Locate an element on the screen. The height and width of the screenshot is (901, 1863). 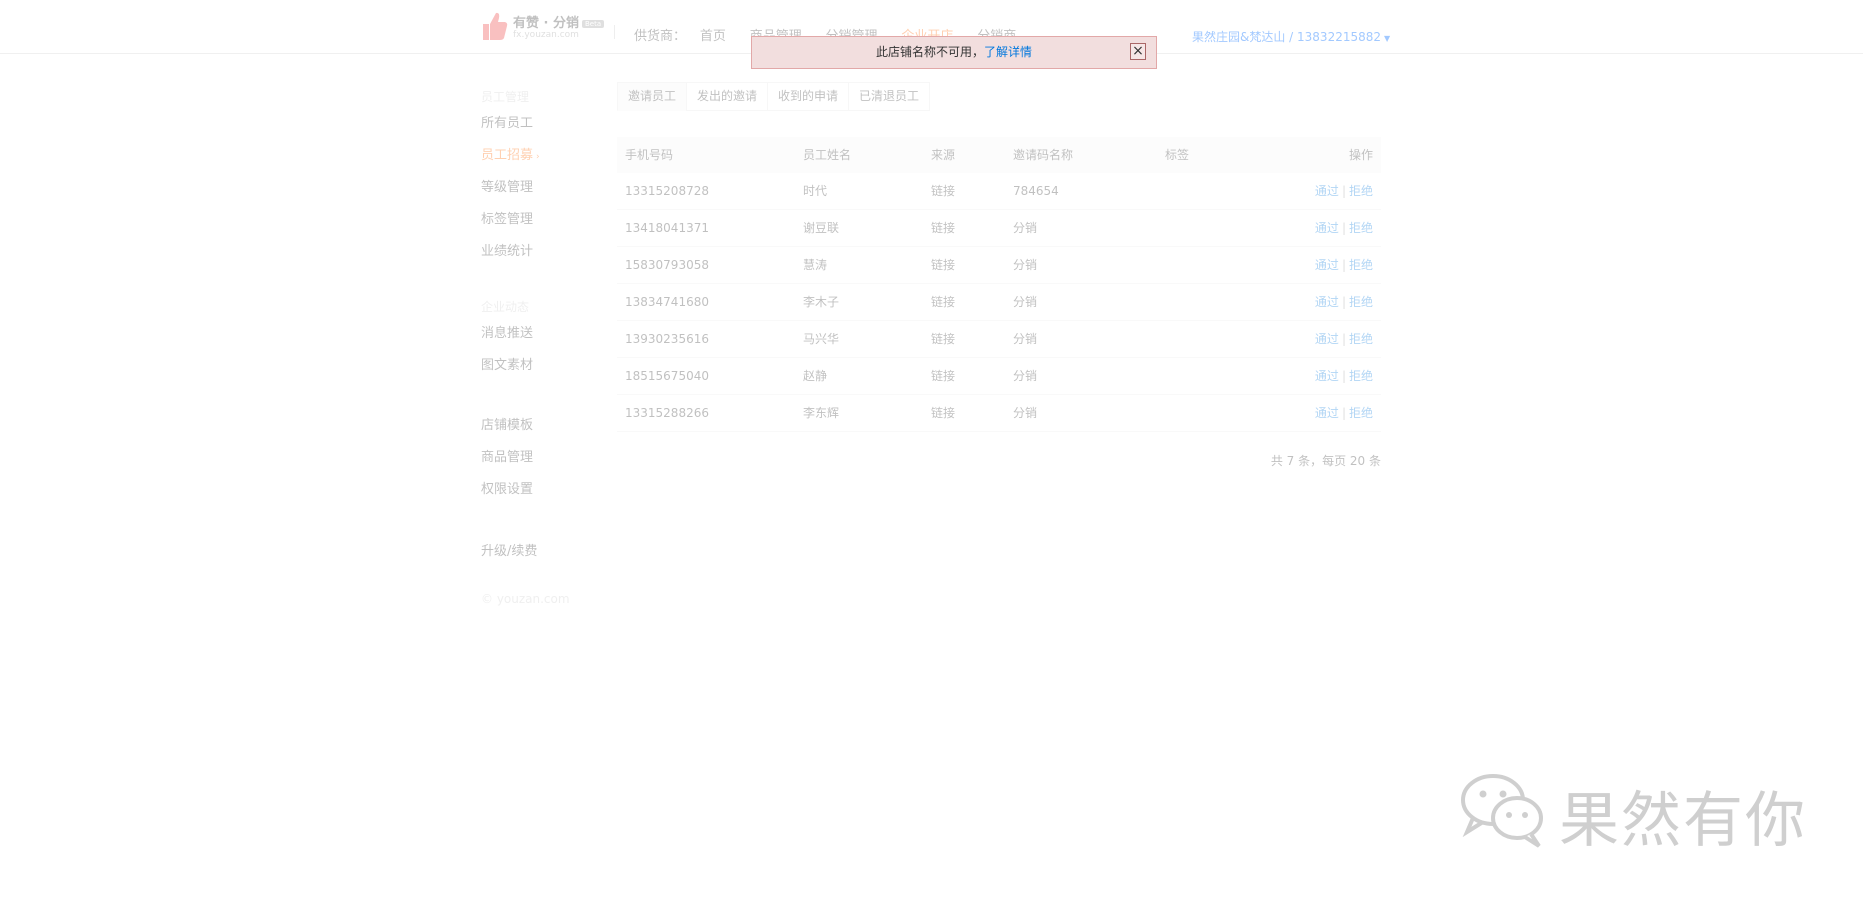
col-header-source: 来源 is located at coordinates (943, 155).